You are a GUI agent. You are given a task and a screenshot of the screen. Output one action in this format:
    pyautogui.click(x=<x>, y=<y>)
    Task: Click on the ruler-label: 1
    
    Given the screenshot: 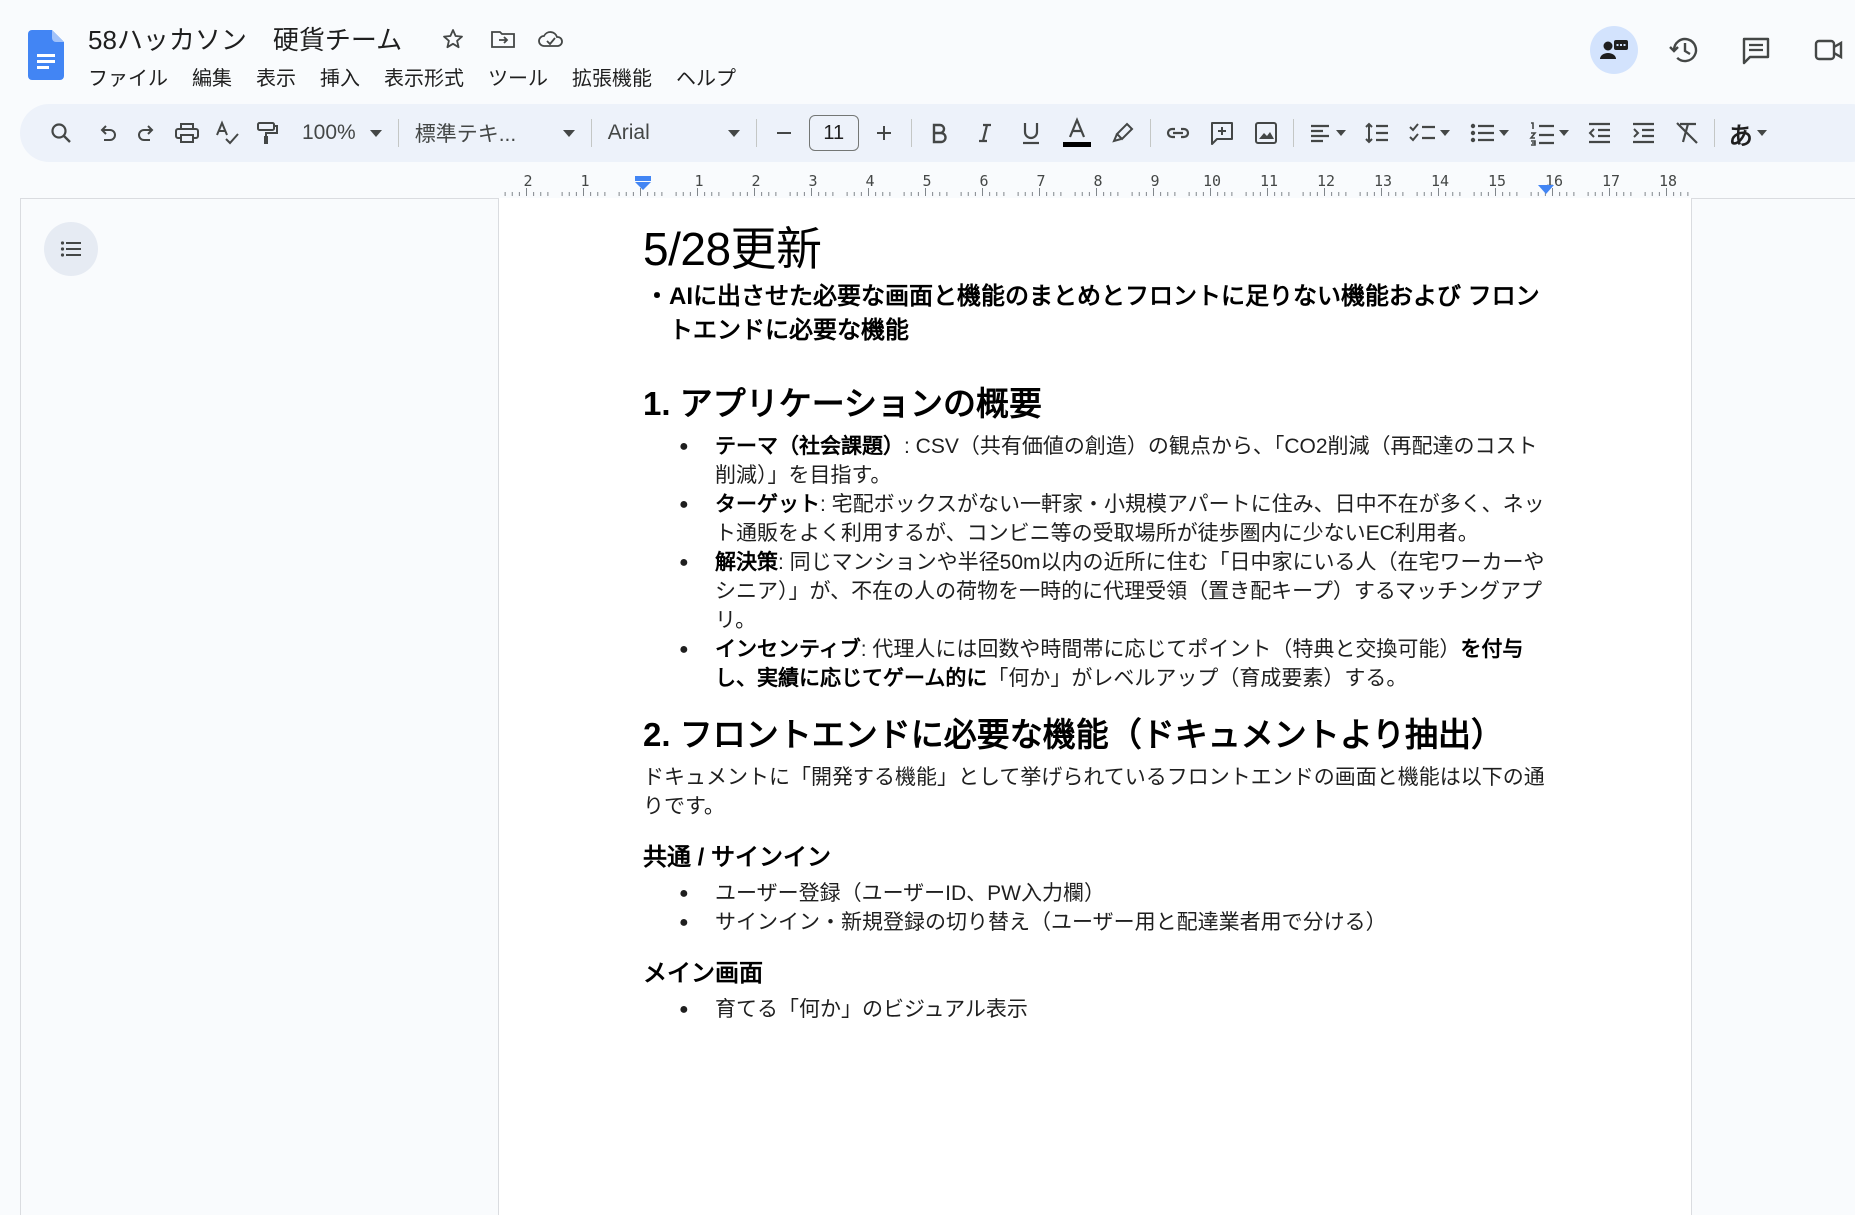 What is the action you would take?
    pyautogui.click(x=699, y=181)
    